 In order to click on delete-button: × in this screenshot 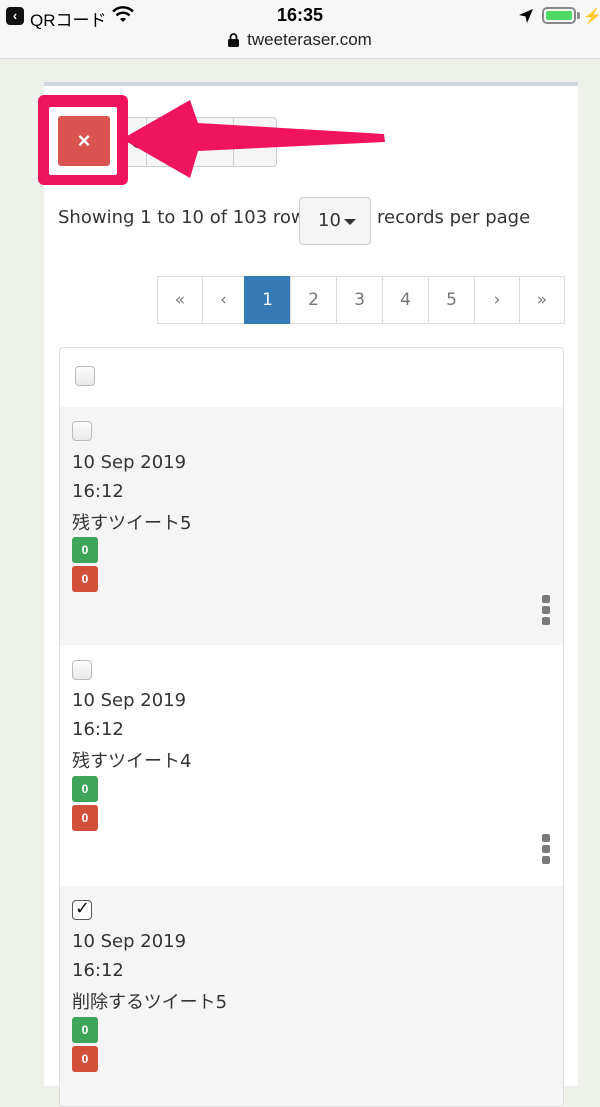, I will do `click(84, 141)`.